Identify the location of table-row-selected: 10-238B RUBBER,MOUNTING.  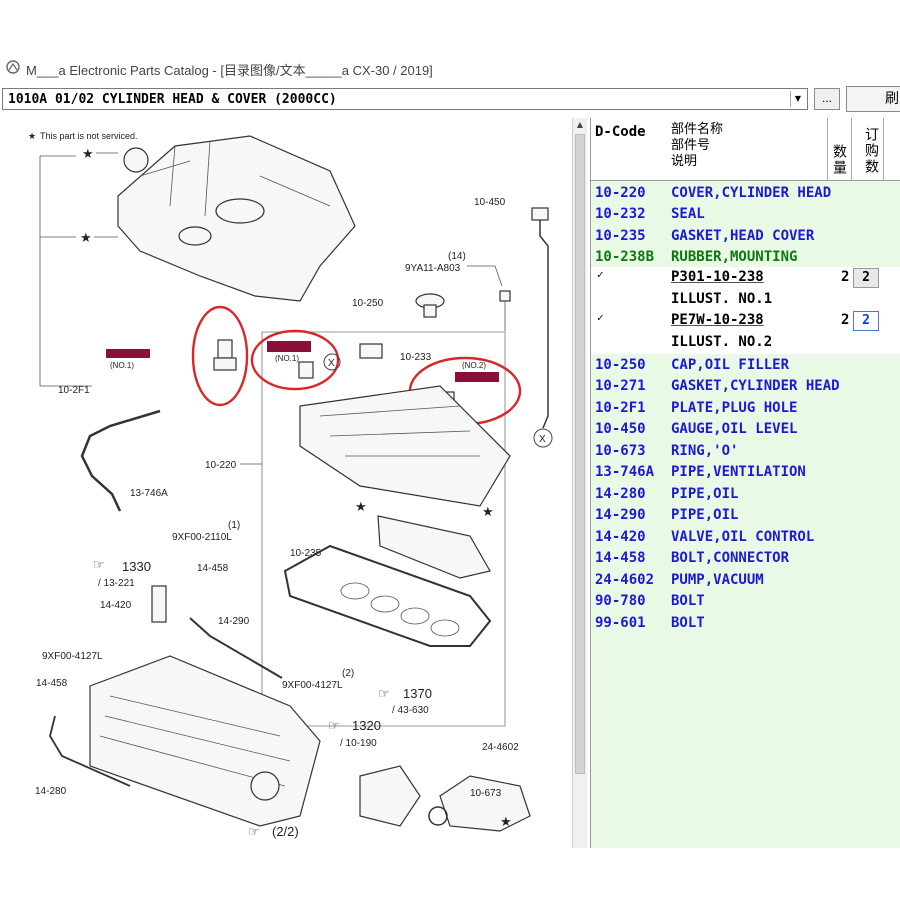
(745, 257).